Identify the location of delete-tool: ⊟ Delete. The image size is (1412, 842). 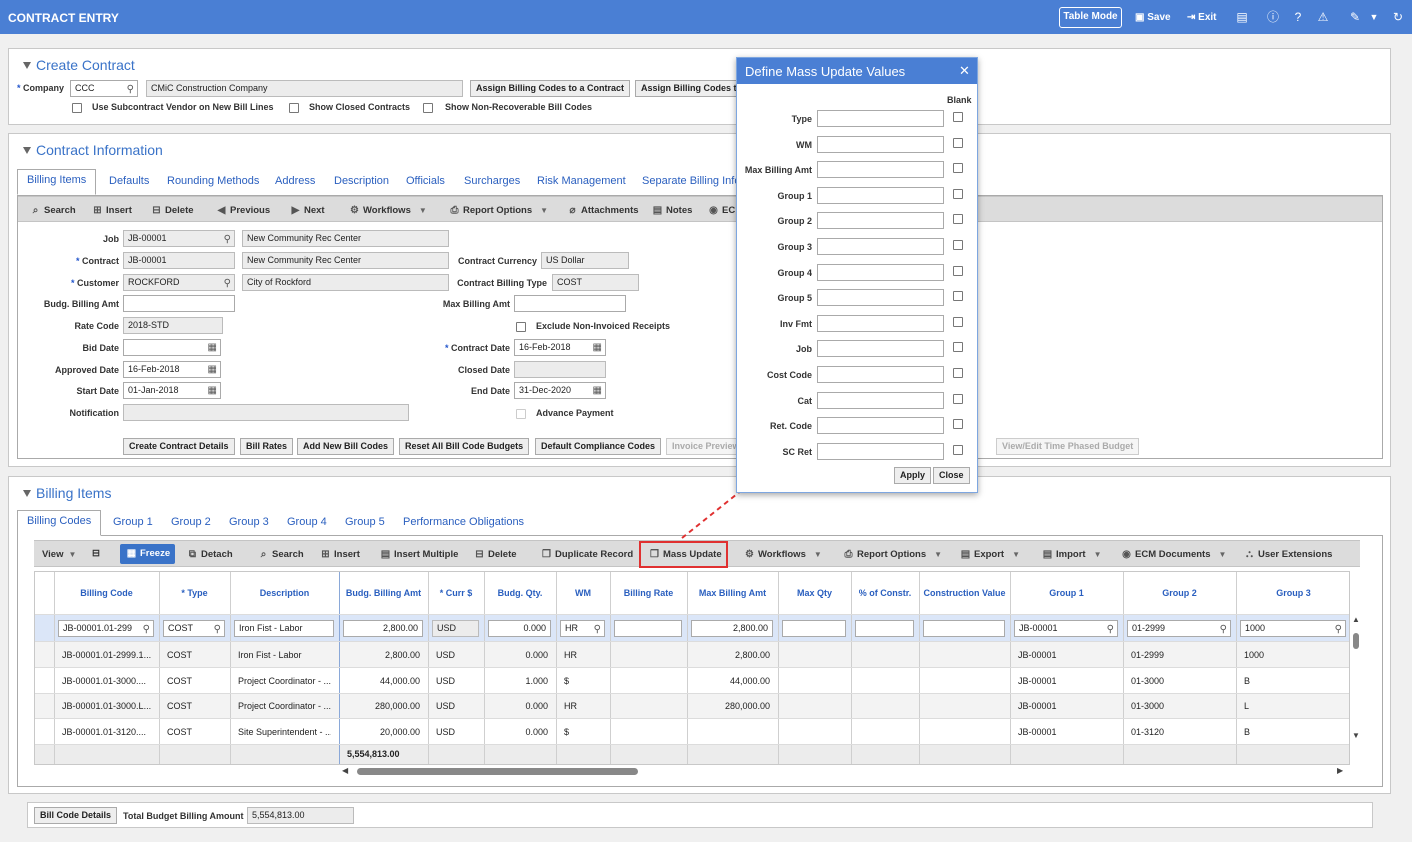
(172, 210).